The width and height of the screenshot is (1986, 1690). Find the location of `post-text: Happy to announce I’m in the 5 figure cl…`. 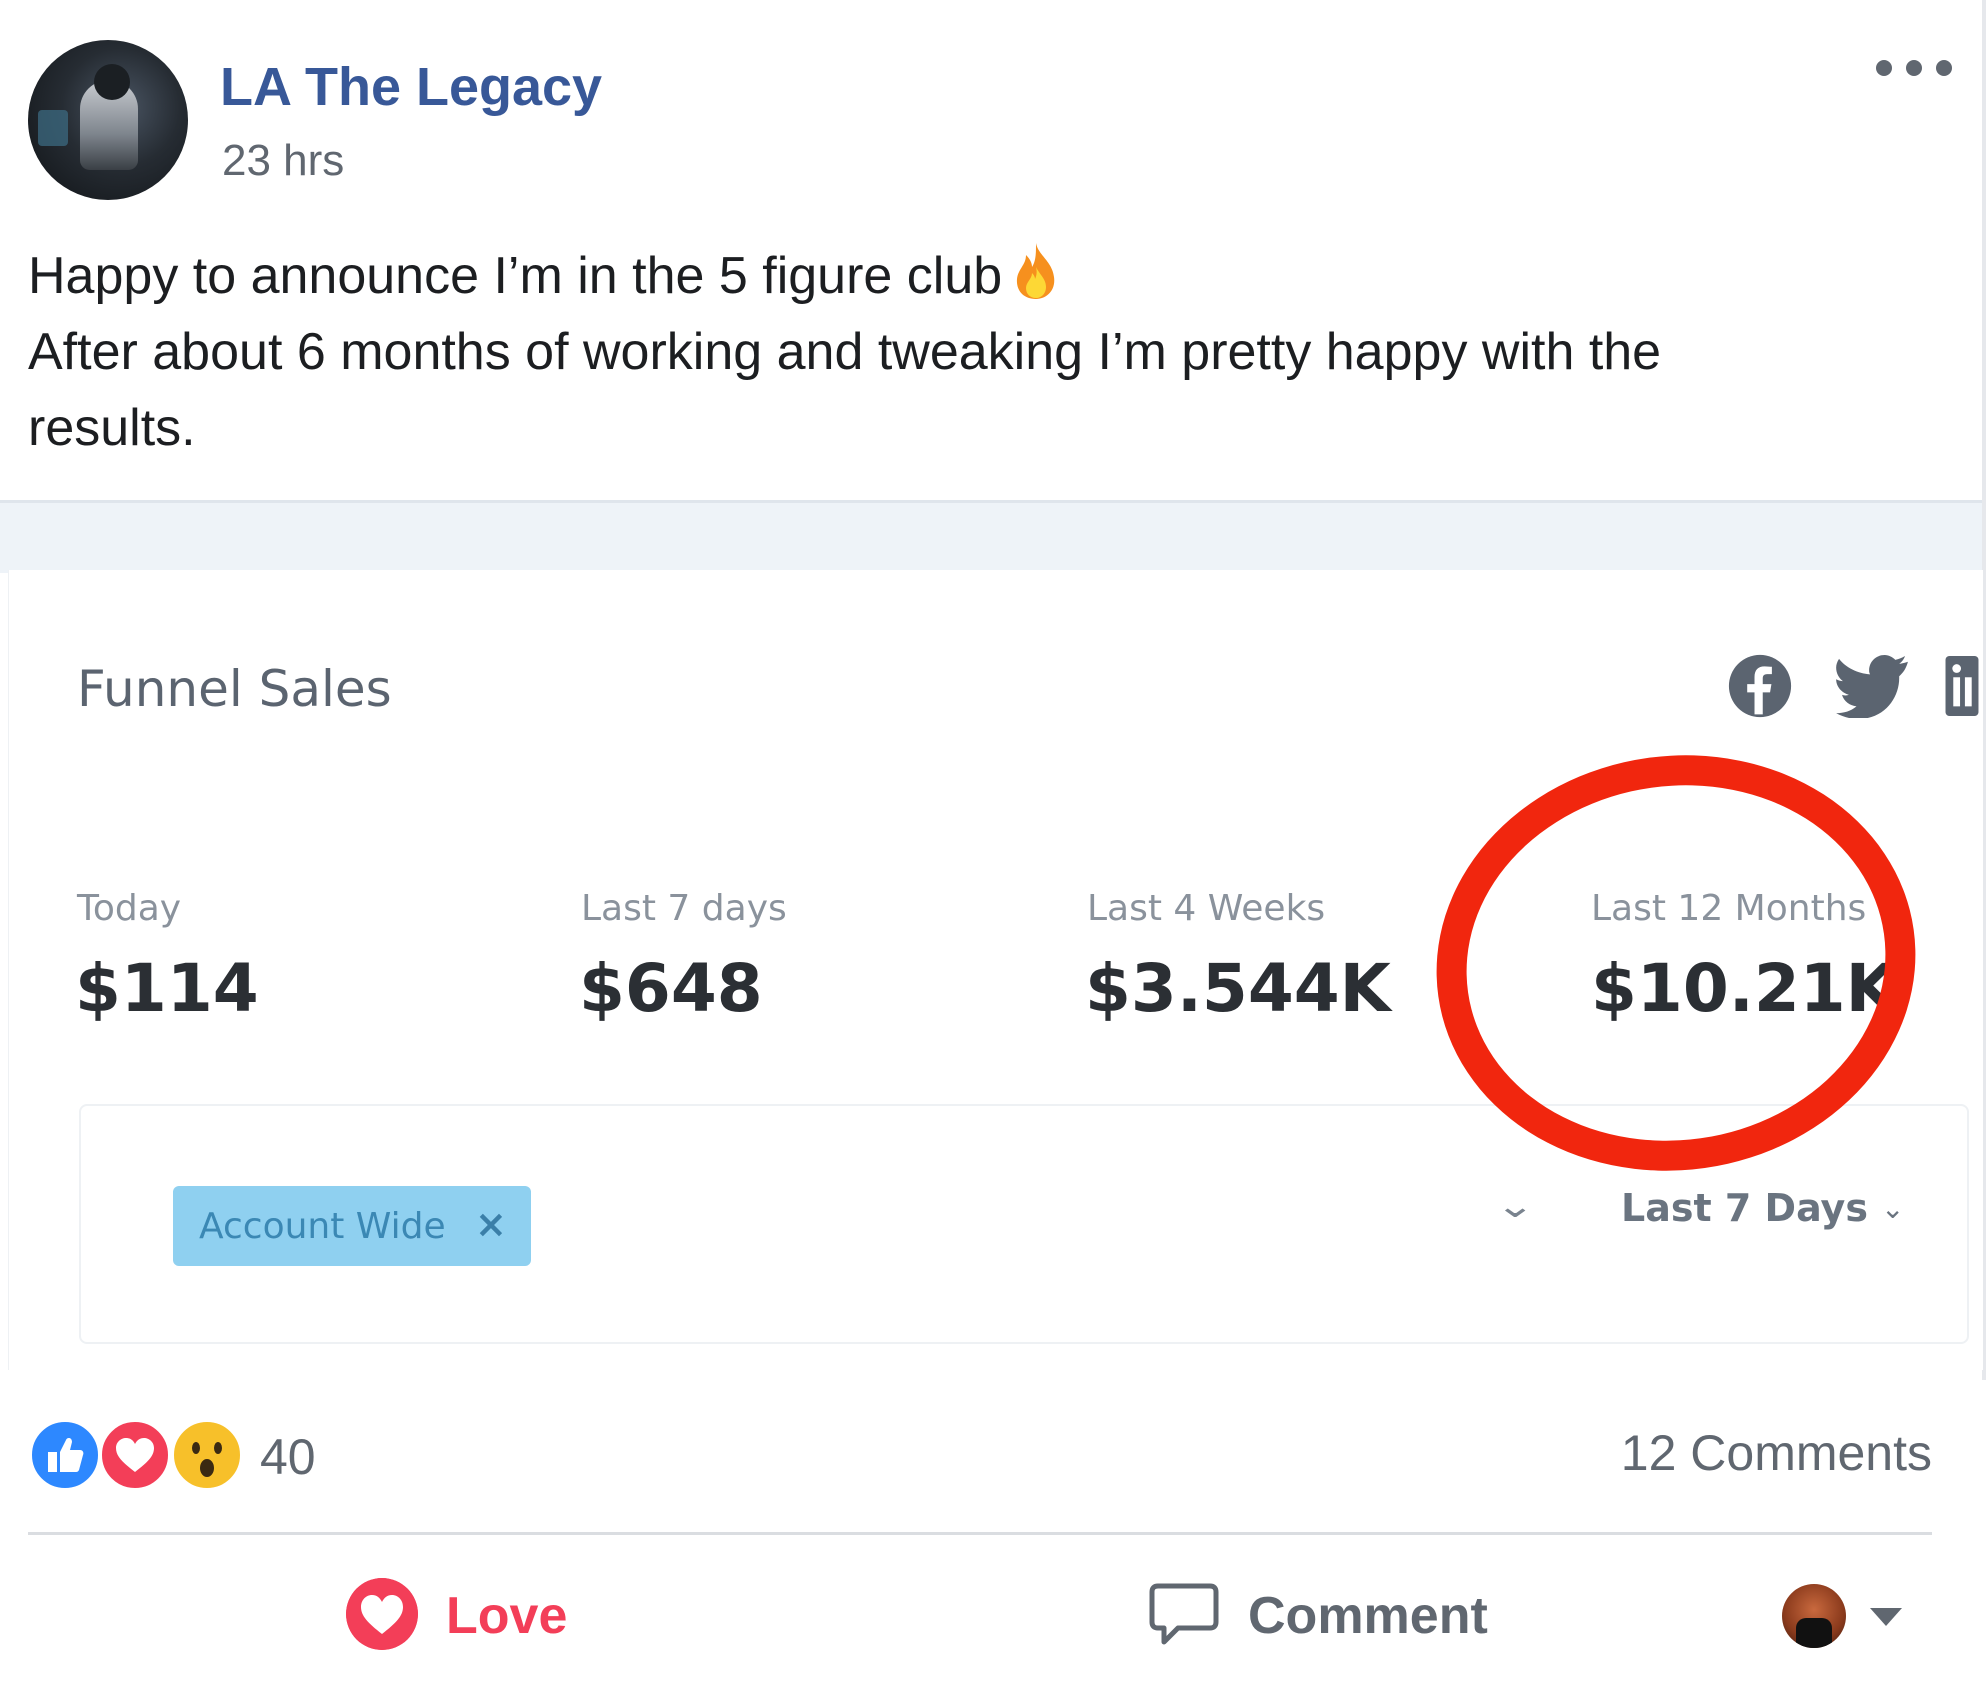

post-text: Happy to announce I’m in the 5 figure cl… is located at coordinates (988, 352).